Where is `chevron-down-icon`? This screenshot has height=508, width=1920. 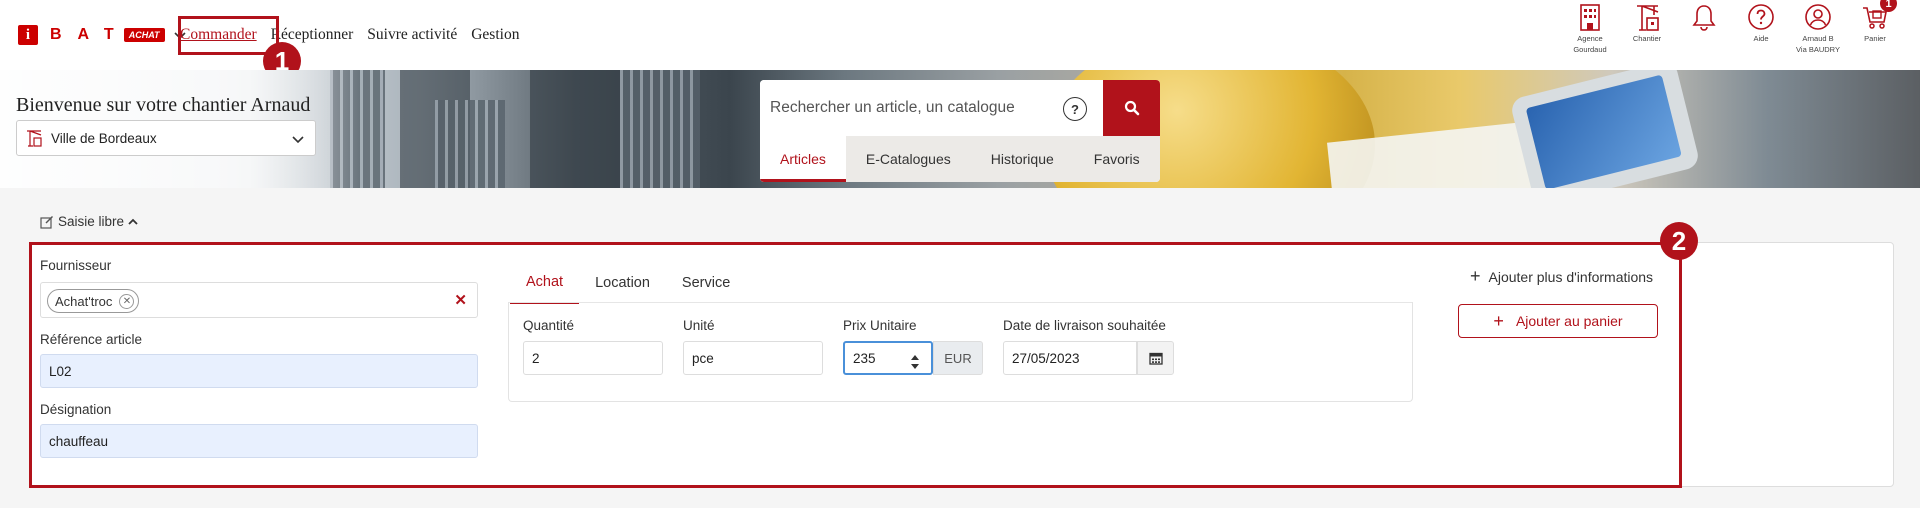 chevron-down-icon is located at coordinates (298, 140).